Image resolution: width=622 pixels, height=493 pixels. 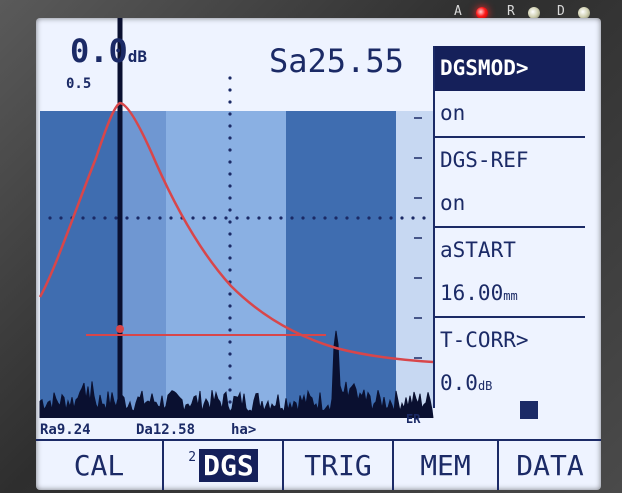 What do you see at coordinates (510, 203) in the screenshot?
I see `menu-value-dgs-ref: on` at bounding box center [510, 203].